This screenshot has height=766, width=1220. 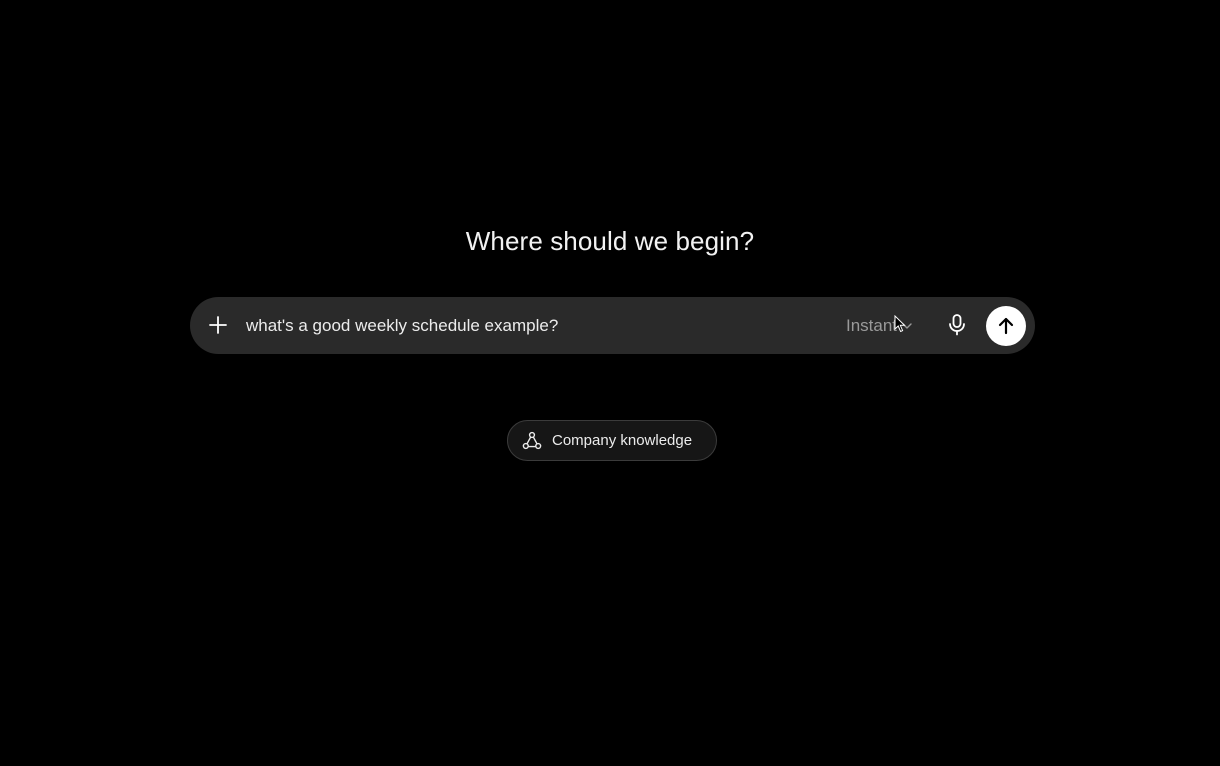 I want to click on attach-button, so click(x=218, y=325).